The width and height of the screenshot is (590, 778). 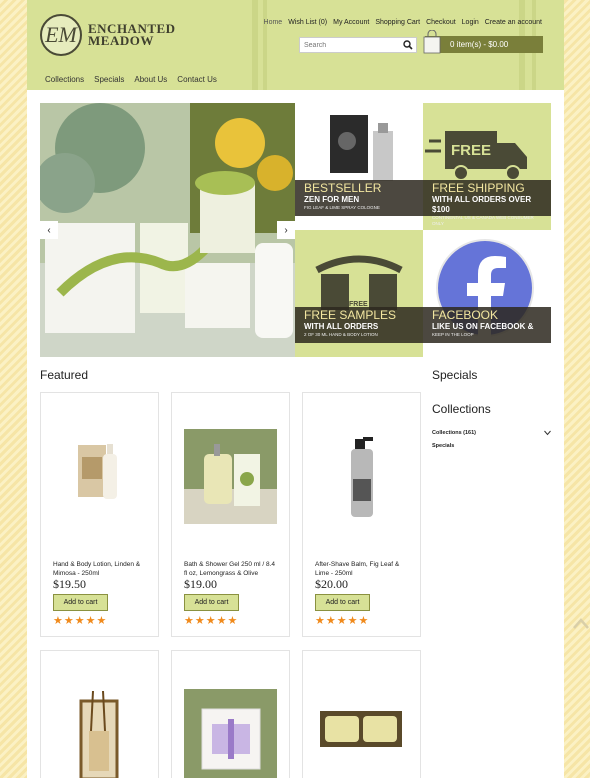 What do you see at coordinates (343, 188) in the screenshot?
I see `promo-title: BESTSELLER` at bounding box center [343, 188].